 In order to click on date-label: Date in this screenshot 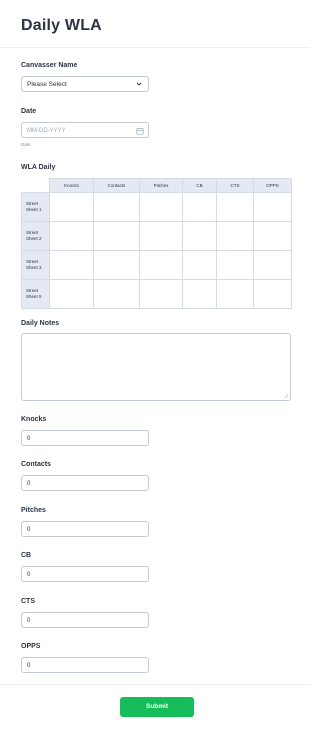, I will do `click(29, 111)`.